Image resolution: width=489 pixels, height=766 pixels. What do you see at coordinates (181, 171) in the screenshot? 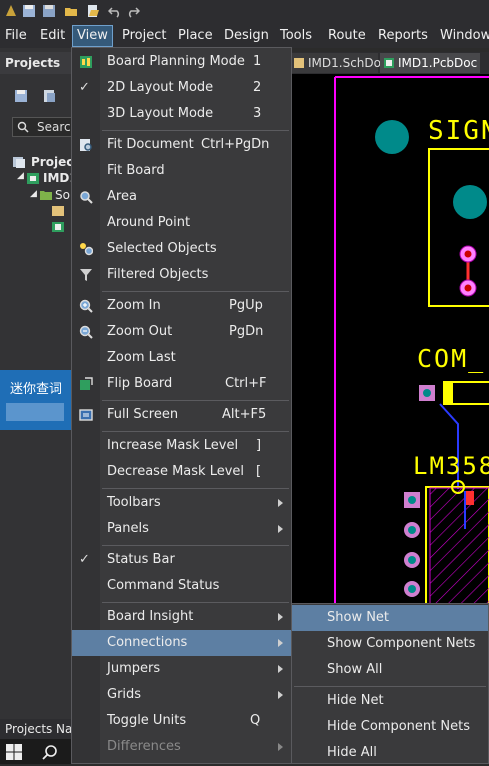
I see `menu-item-fit-board: Fit Board` at bounding box center [181, 171].